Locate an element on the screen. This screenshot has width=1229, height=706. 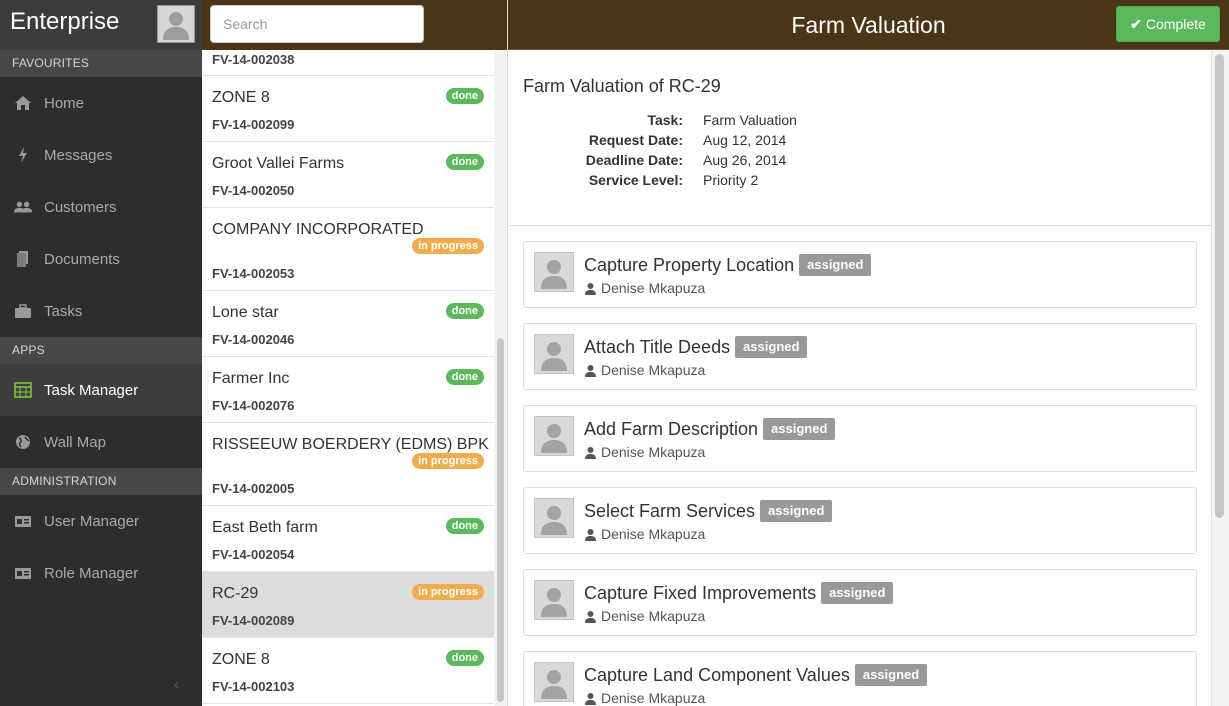
field-value-request-date: Aug 12, 2014 is located at coordinates (745, 140).